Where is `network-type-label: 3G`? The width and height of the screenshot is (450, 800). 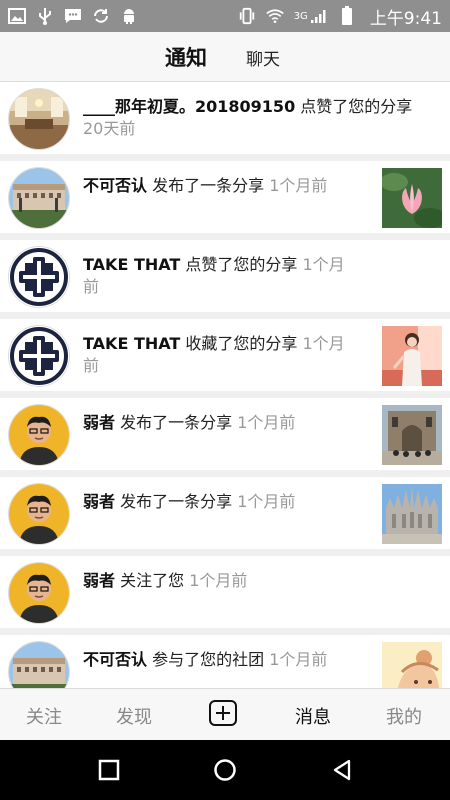
network-type-label: 3G is located at coordinates (300, 16).